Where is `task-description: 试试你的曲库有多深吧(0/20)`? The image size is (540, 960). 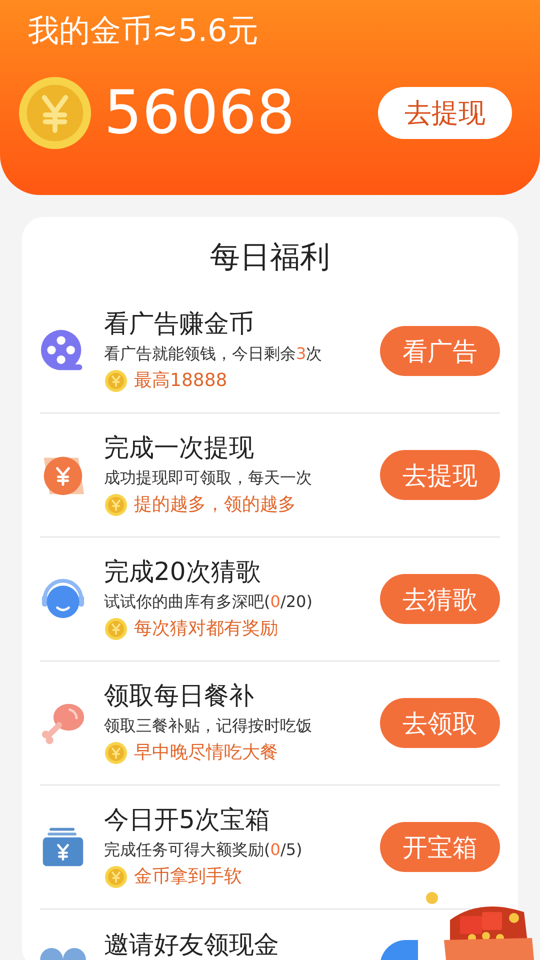 task-description: 试试你的曲库有多深吧(0/20) is located at coordinates (209, 602).